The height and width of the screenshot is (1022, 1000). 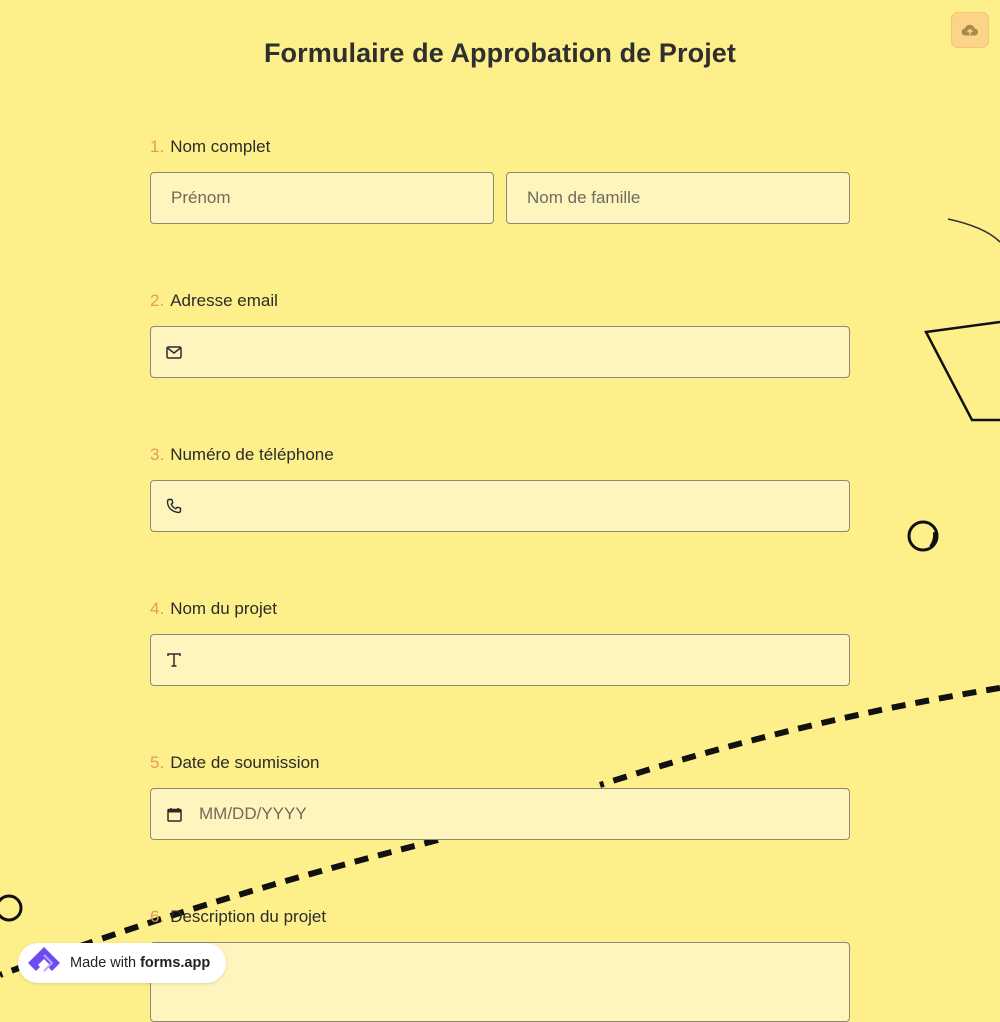 What do you see at coordinates (44, 963) in the screenshot?
I see `forms-app-logo-icon` at bounding box center [44, 963].